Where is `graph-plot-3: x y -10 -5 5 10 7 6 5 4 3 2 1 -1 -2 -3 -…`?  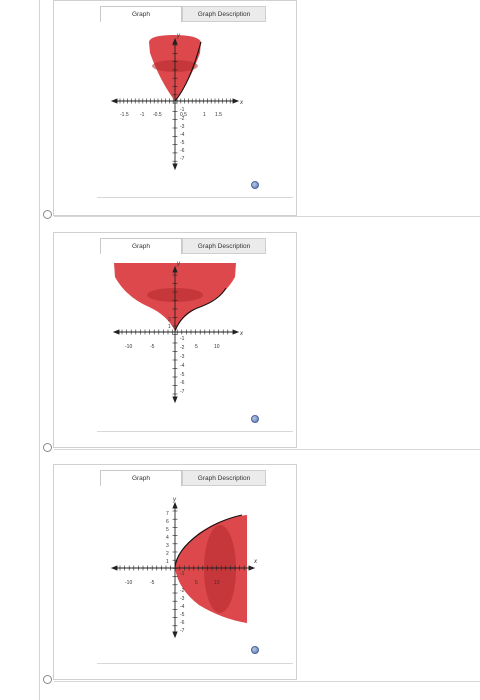 graph-plot-3: x y -10 -5 5 10 7 6 5 4 3 2 1 -1 -2 -3 -… is located at coordinates (184, 568).